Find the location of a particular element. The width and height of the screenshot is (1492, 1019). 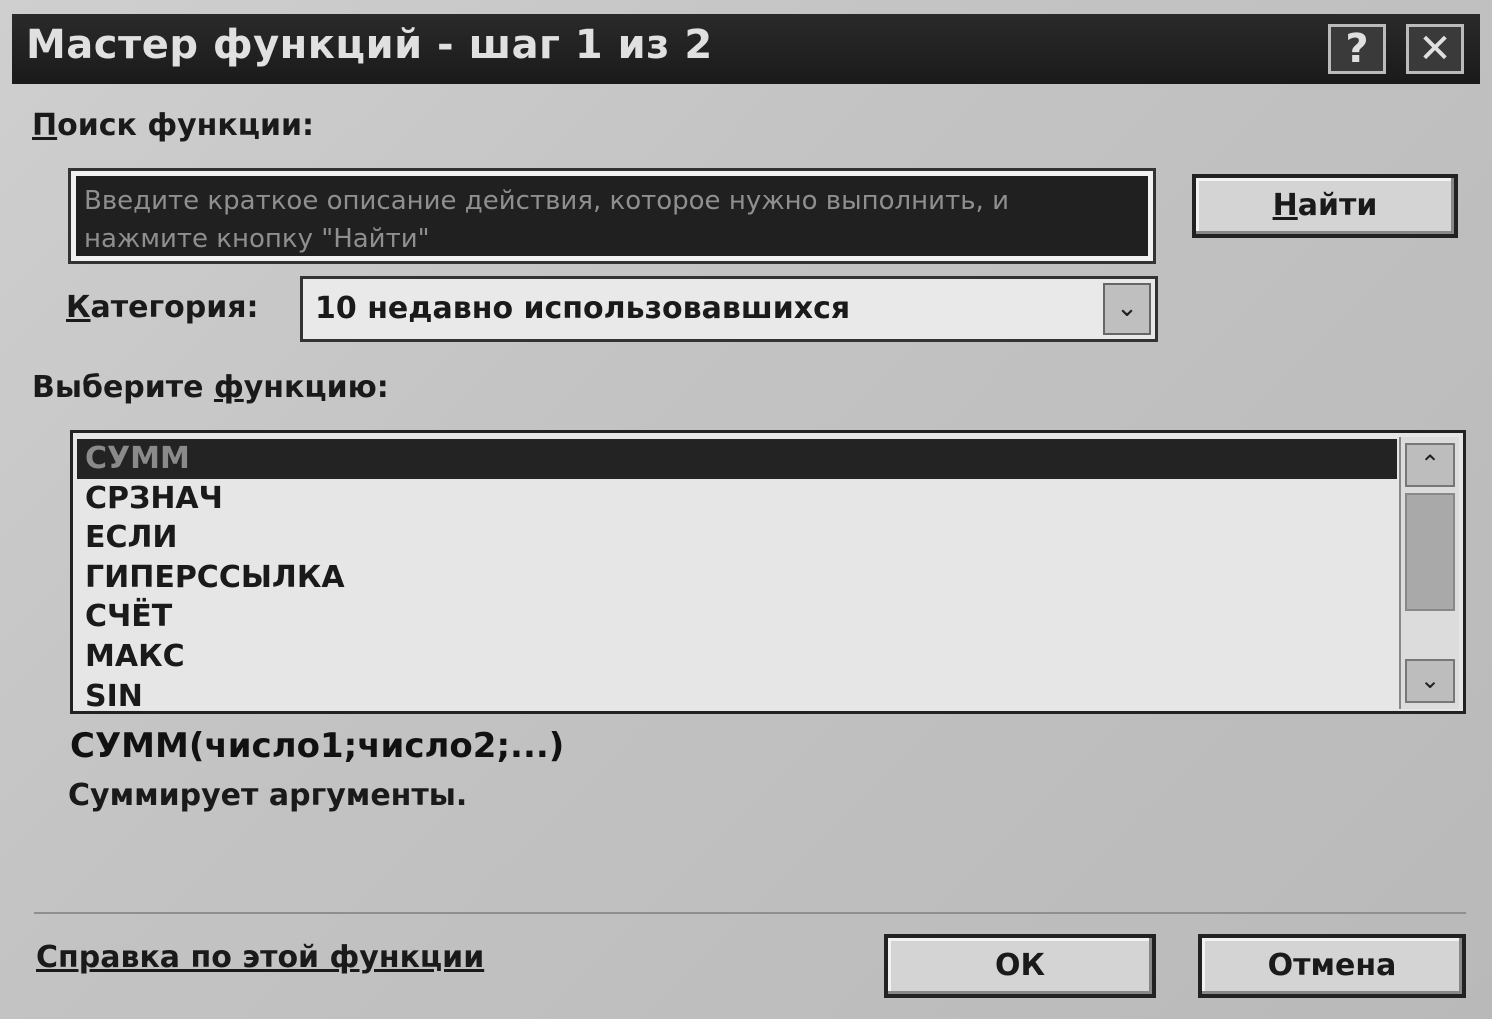

category-label: Категория: is located at coordinates (162, 307).